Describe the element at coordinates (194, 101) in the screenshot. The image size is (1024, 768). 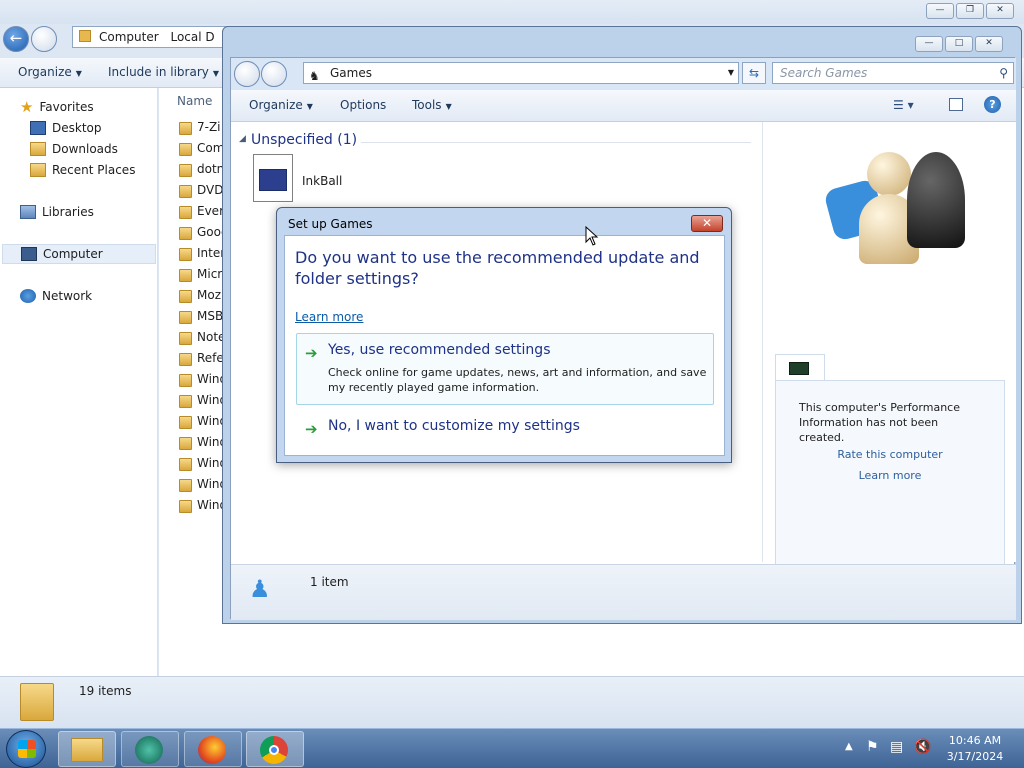
I see `column-header-name: Name` at that location.